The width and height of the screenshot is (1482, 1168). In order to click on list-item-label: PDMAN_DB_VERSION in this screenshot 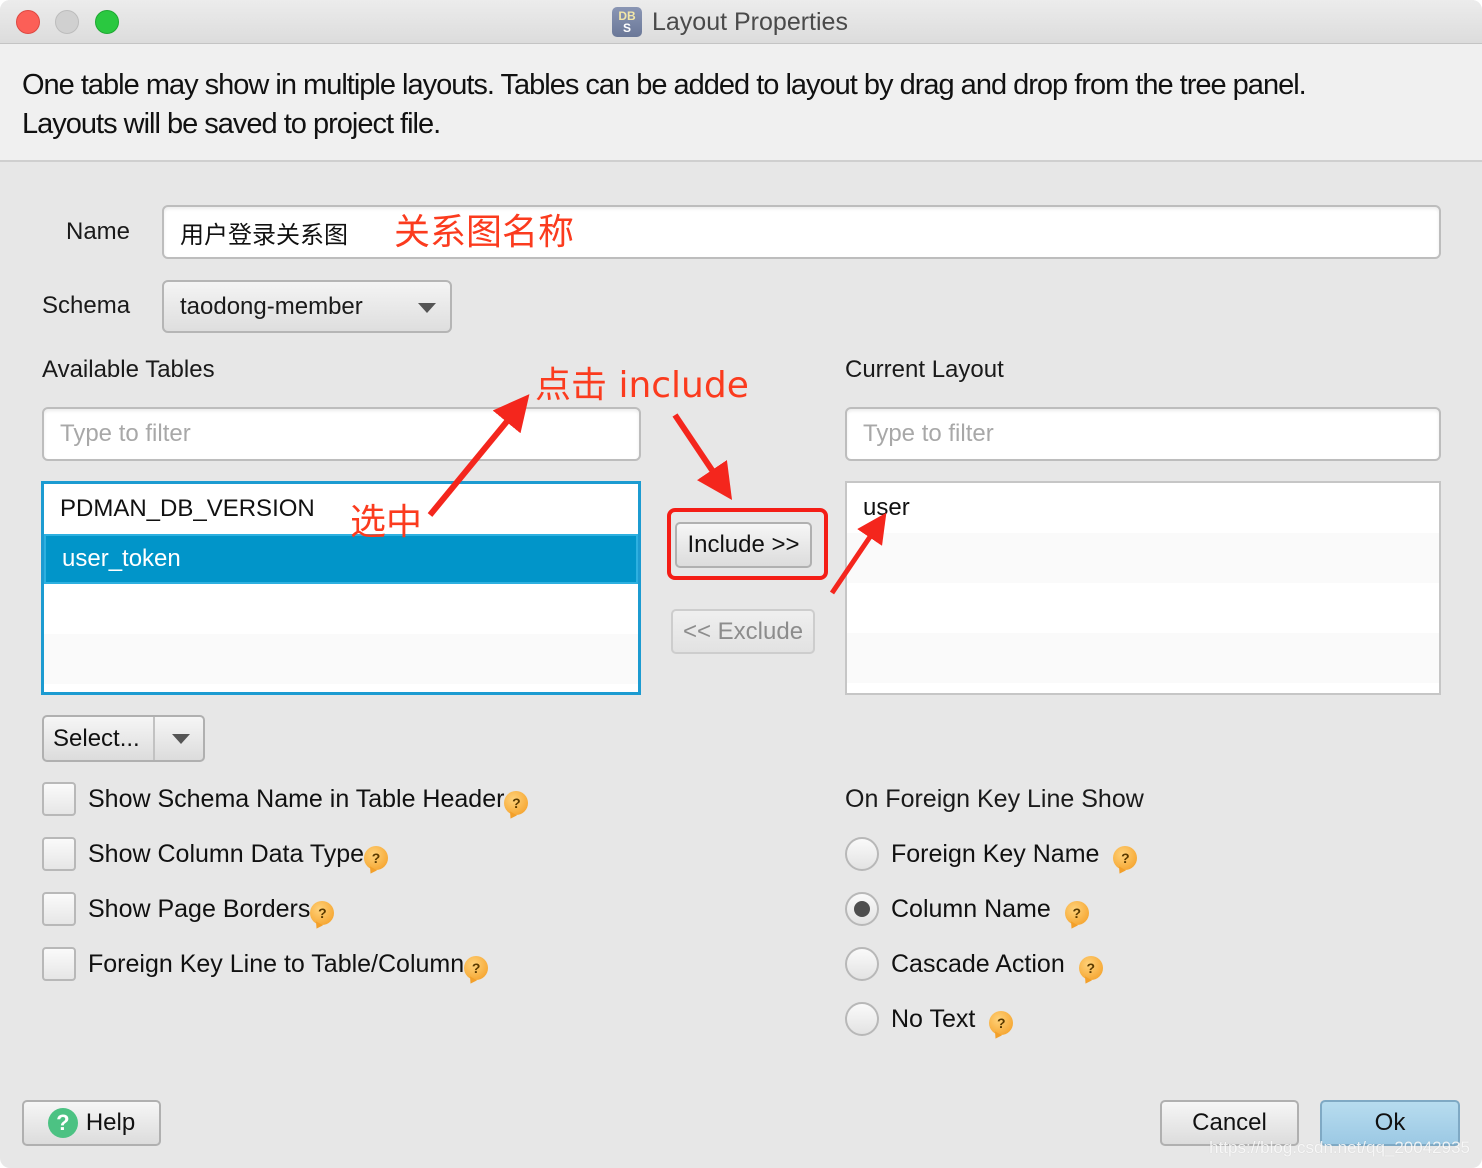, I will do `click(187, 508)`.